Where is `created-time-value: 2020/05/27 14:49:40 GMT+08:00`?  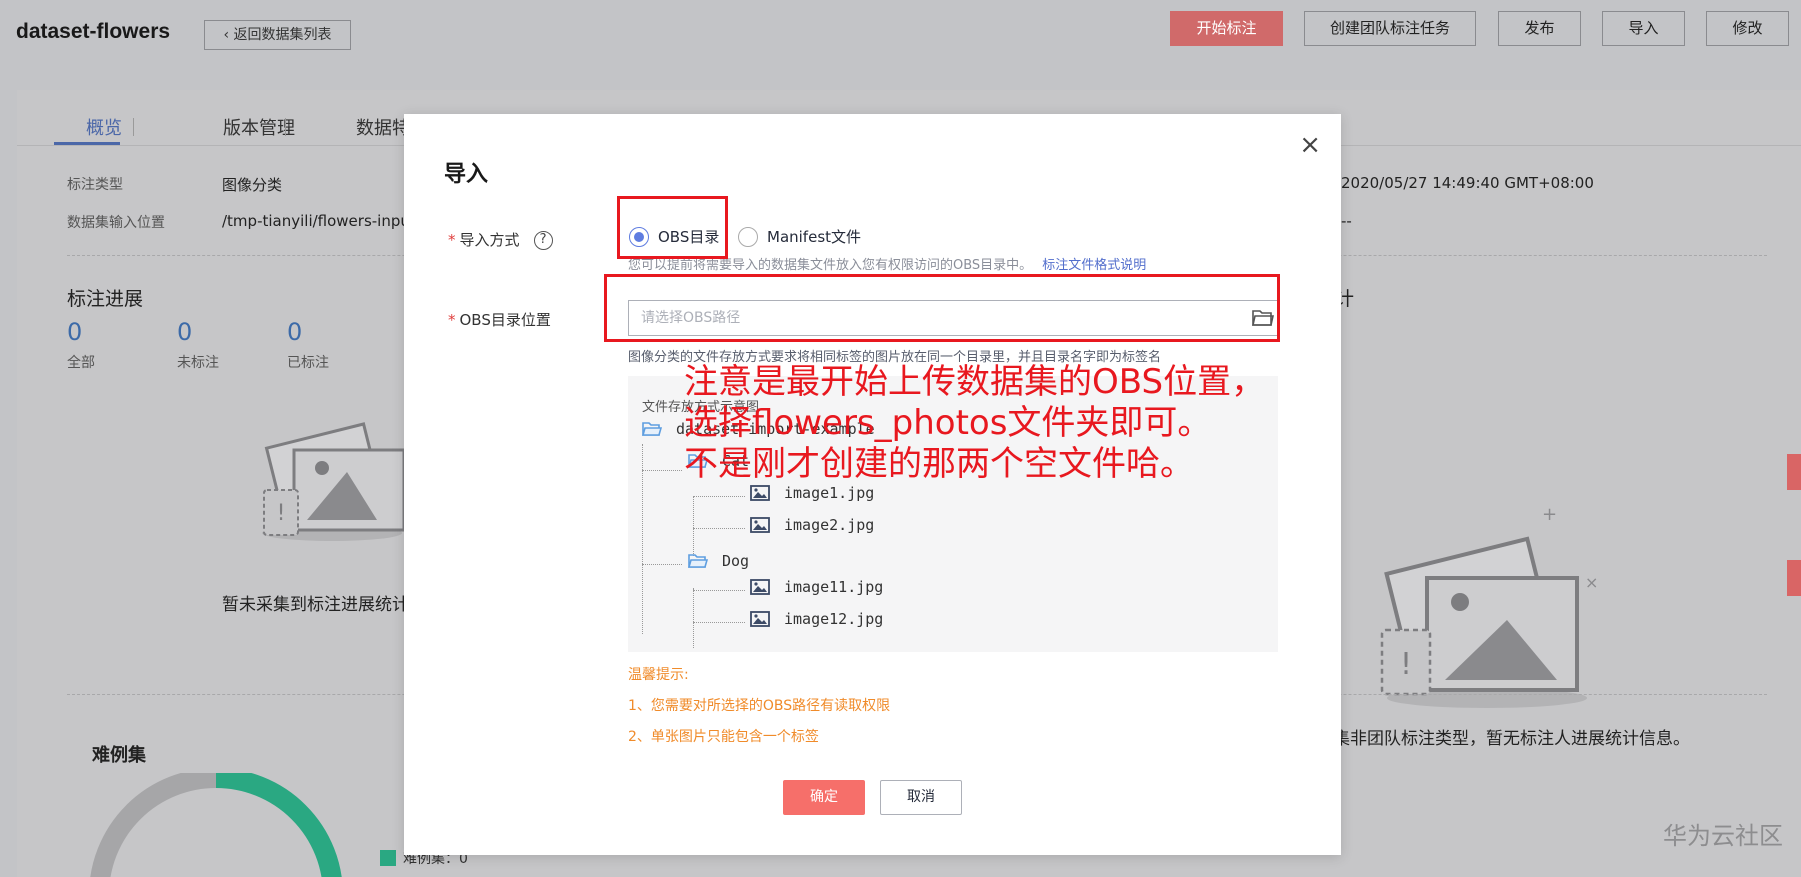 created-time-value: 2020/05/27 14:49:40 GMT+08:00 is located at coordinates (1467, 183).